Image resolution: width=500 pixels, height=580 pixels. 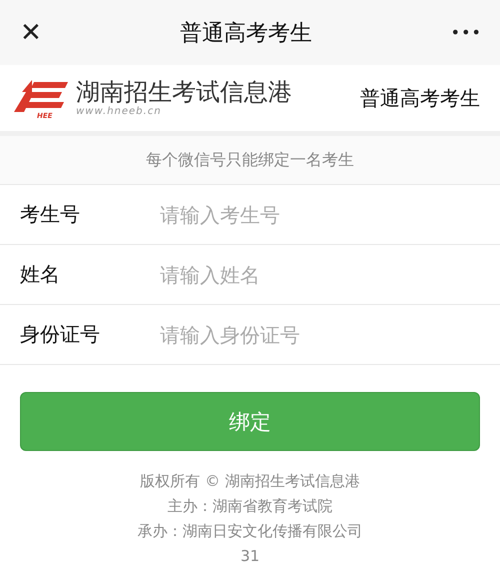 What do you see at coordinates (250, 506) in the screenshot?
I see `footer-text: 主办：湖南省教育考试院` at bounding box center [250, 506].